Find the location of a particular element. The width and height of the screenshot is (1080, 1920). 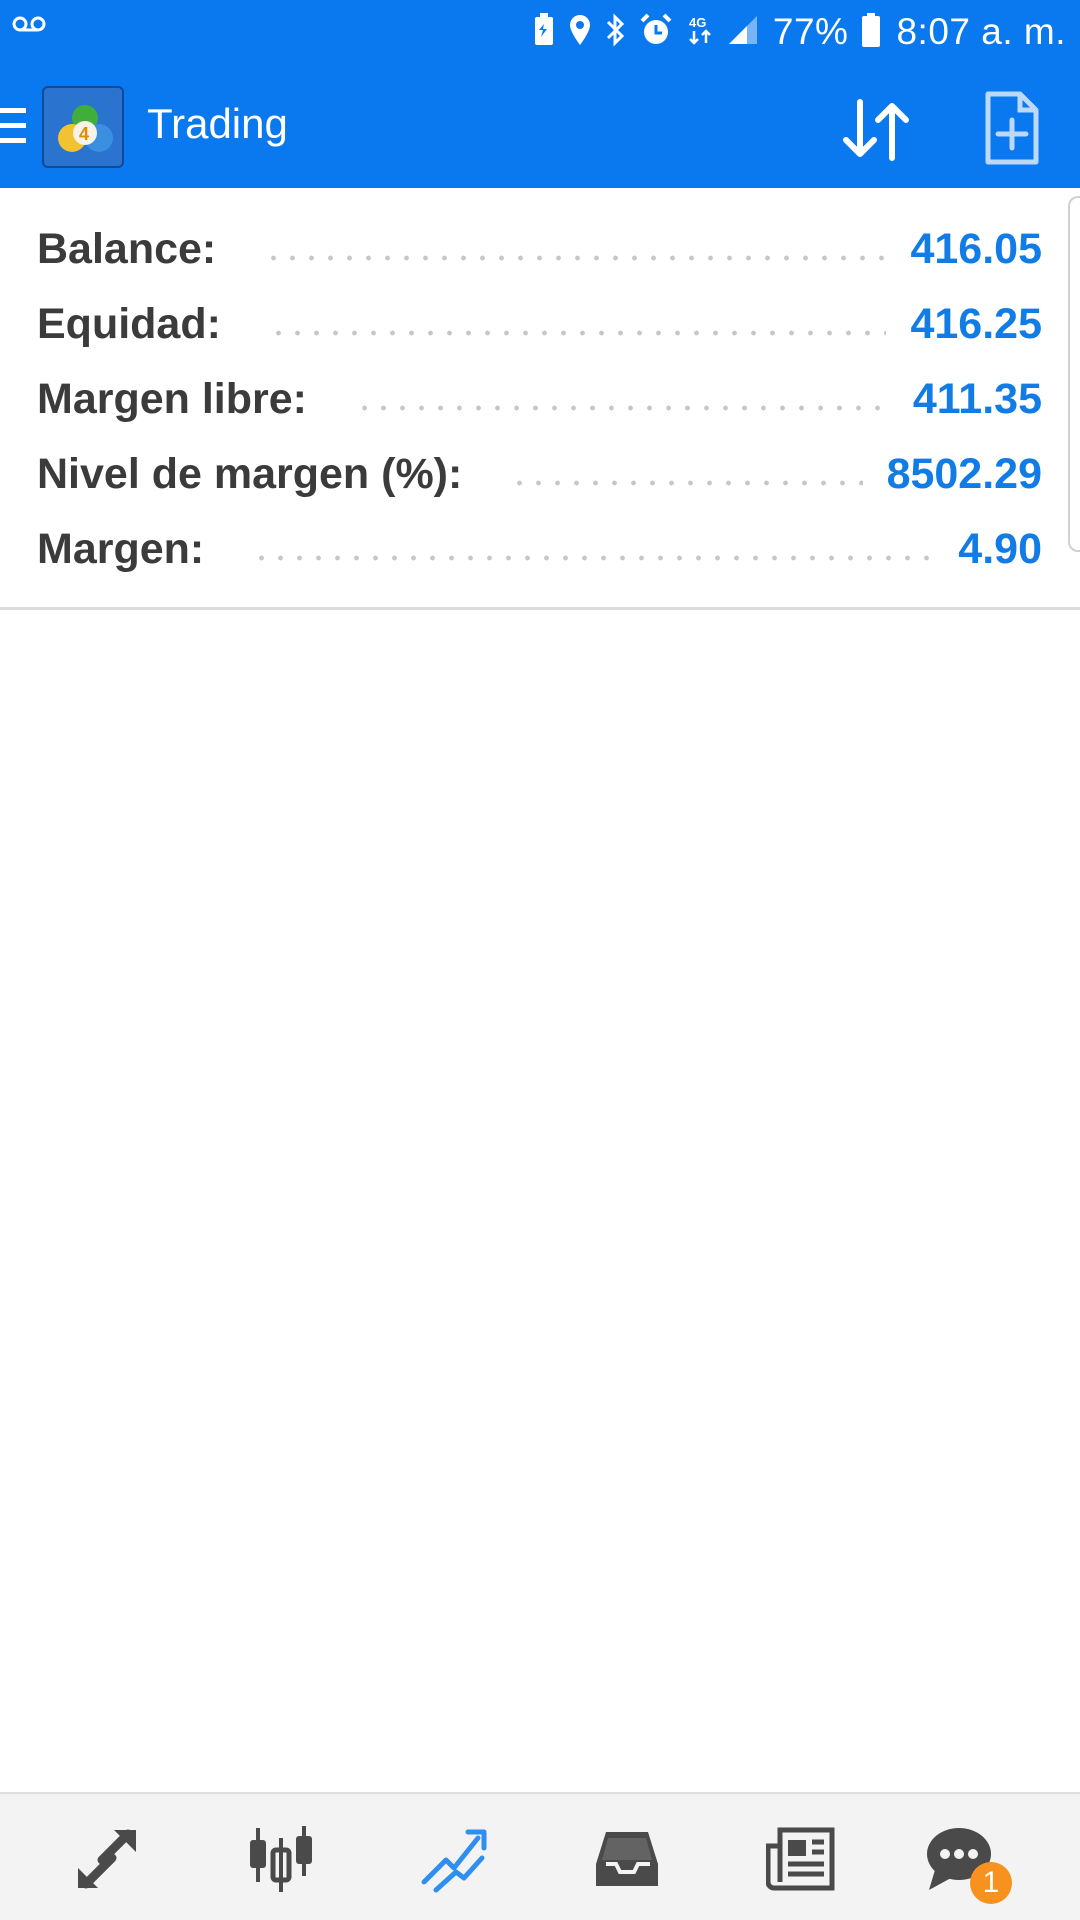

nav-chat: 1 is located at coordinates (961, 1861).